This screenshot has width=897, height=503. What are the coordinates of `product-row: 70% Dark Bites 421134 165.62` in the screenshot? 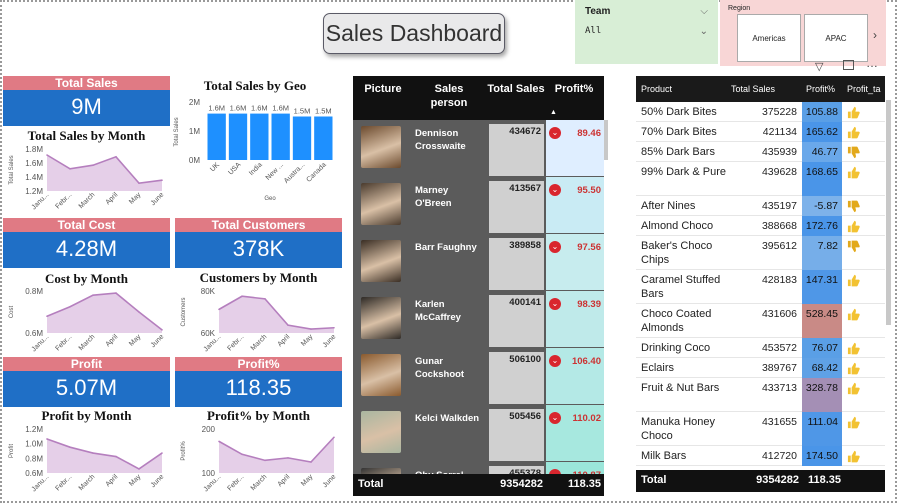 It's located at (760, 132).